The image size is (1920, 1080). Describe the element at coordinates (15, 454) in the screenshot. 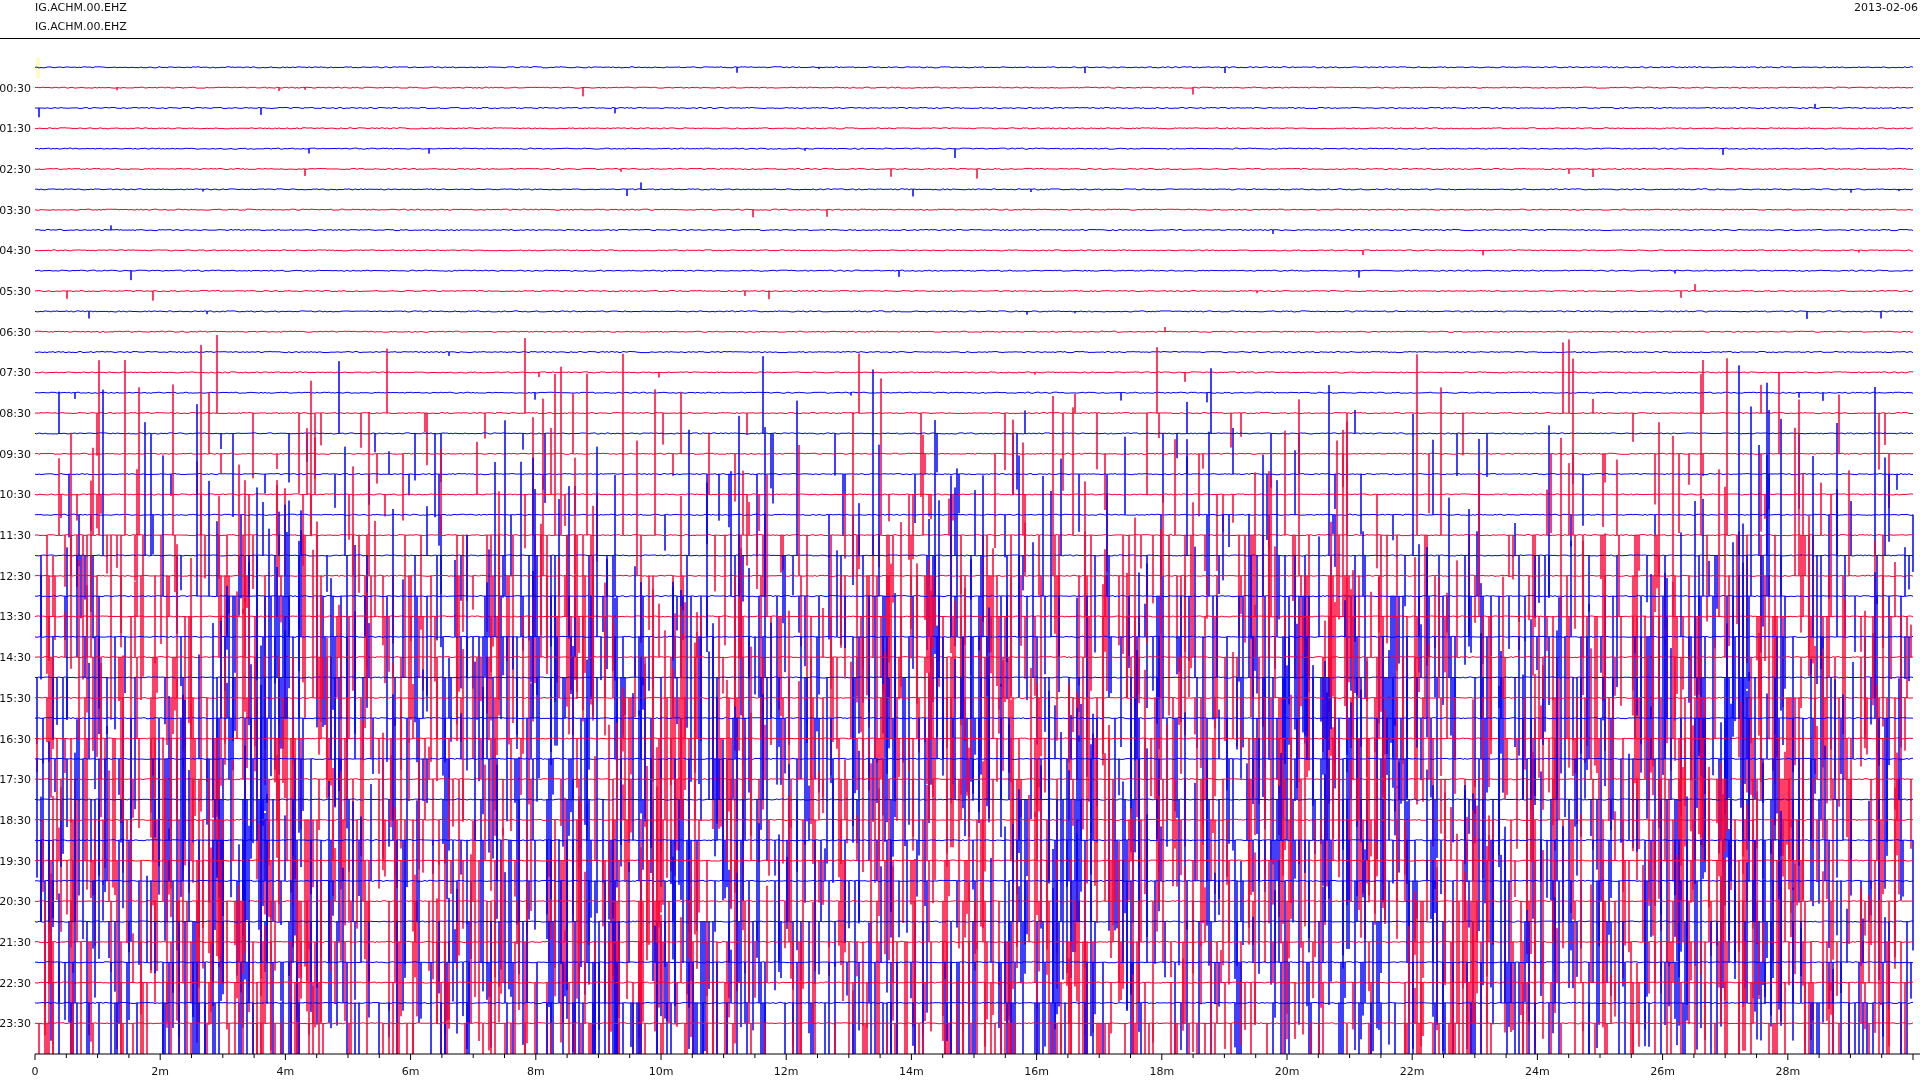

I see `hour-label: 09:30` at that location.